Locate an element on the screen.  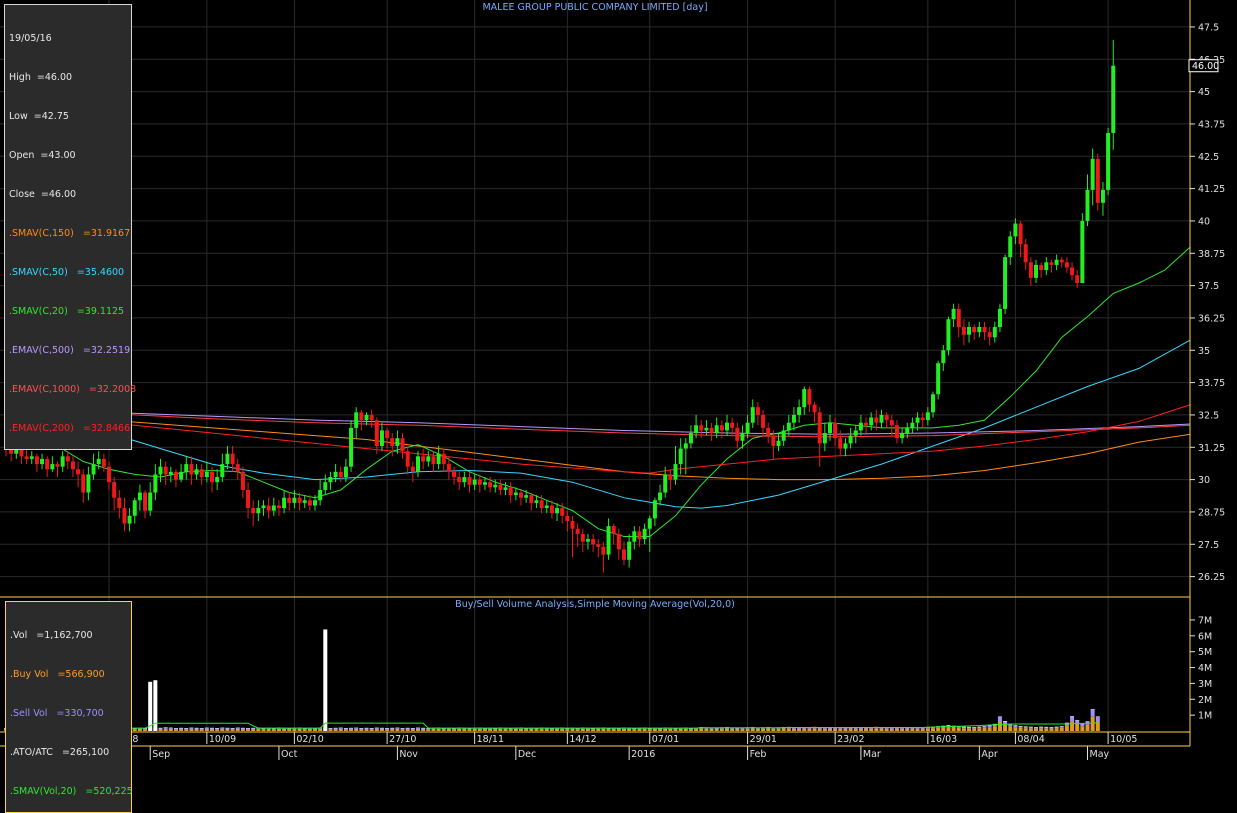
volume-bar-sell is located at coordinates (1072, 719).